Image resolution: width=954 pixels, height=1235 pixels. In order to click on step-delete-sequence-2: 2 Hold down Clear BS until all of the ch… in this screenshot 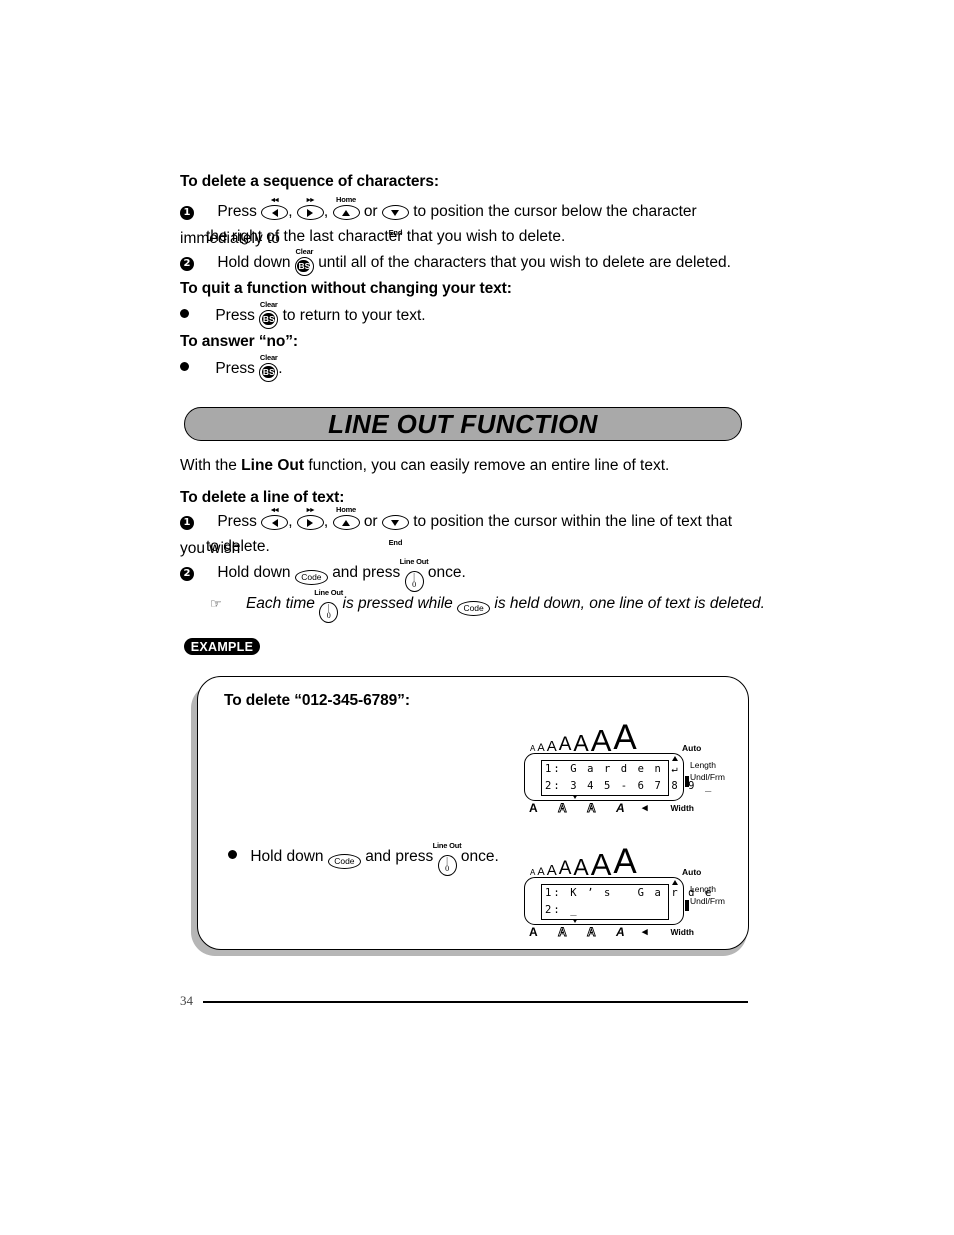, I will do `click(467, 263)`.